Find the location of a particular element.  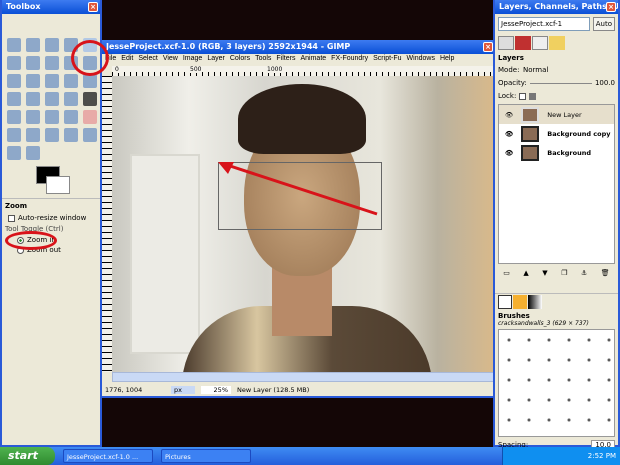

brush-tab-icon is located at coordinates (505, 302).